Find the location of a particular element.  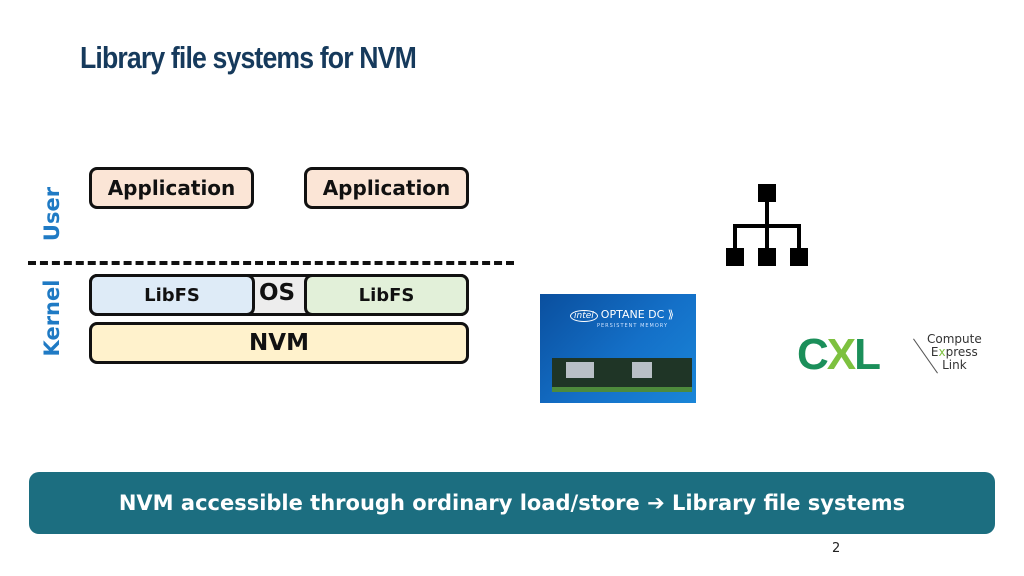

cxl-tagline: Compute Express Link is located at coordinates (954, 352).